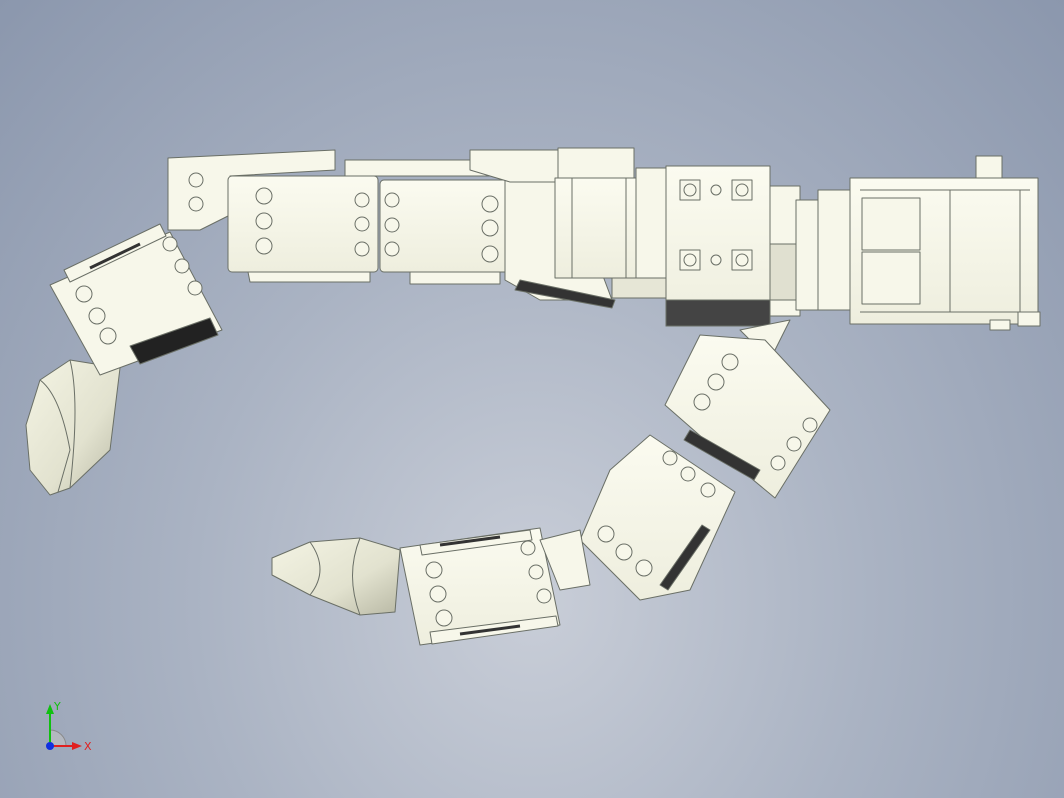  What do you see at coordinates (596, 163) in the screenshot?
I see `servo-horn` at bounding box center [596, 163].